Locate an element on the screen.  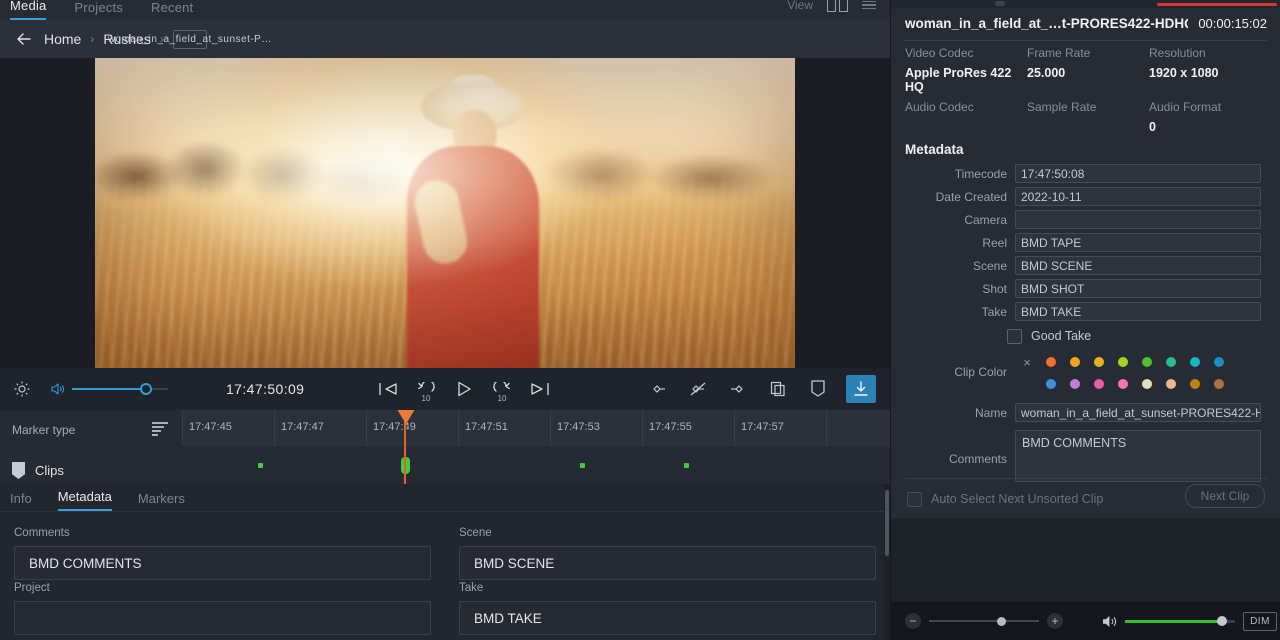
row-timecode: Timecode 17:47:50:08 is located at coordinates (1085, 173).